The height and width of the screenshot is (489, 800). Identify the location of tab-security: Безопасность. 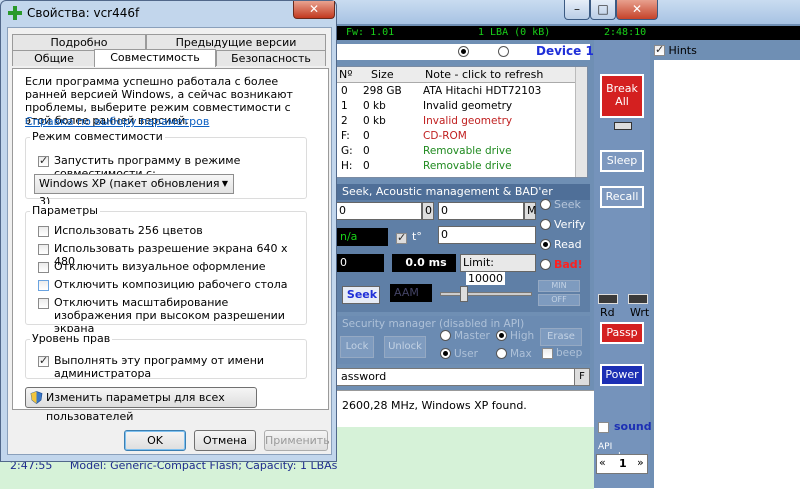
(271, 58).